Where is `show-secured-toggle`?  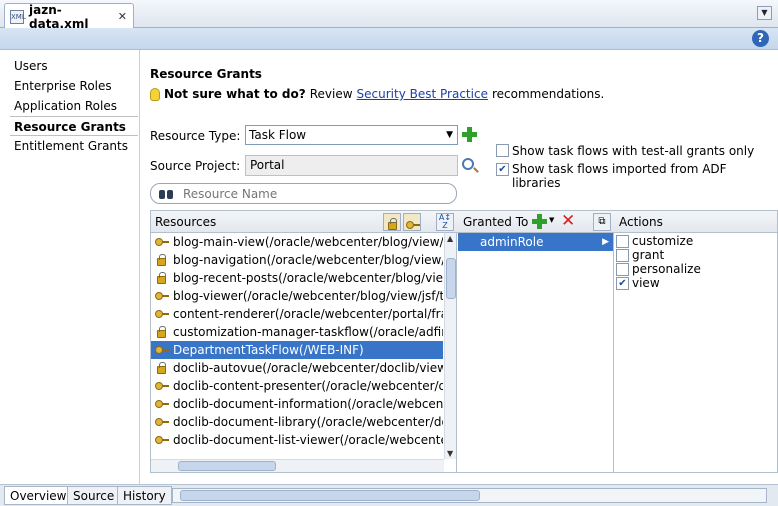 show-secured-toggle is located at coordinates (392, 222).